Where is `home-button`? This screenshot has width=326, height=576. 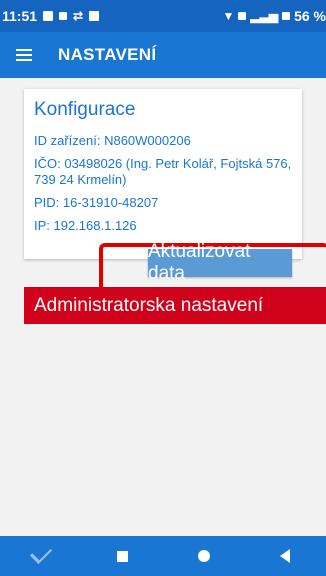
home-button is located at coordinates (204, 556).